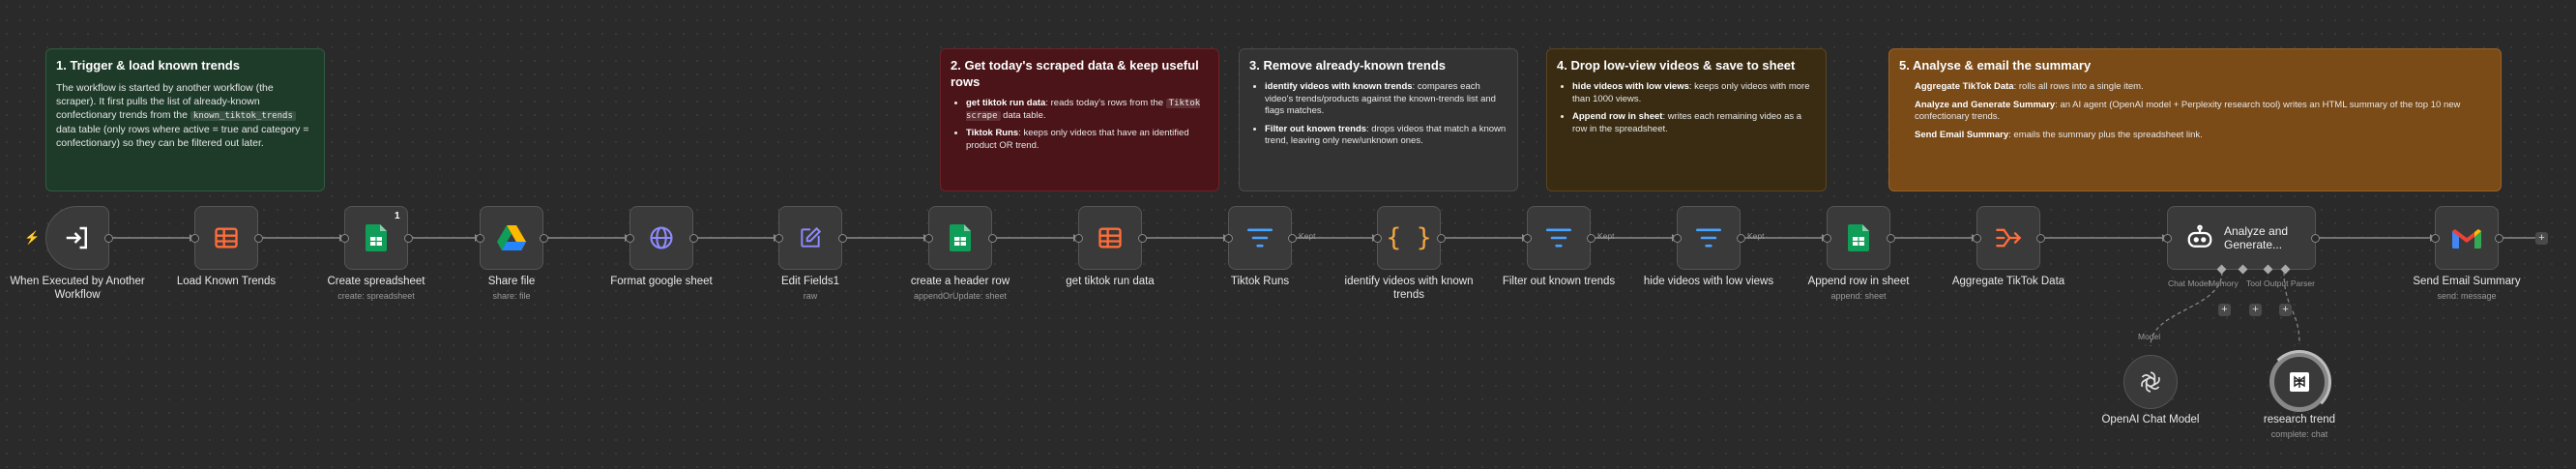 This screenshot has height=469, width=2576. Describe the element at coordinates (1858, 281) in the screenshot. I see `node-label: Append row in sheet` at that location.